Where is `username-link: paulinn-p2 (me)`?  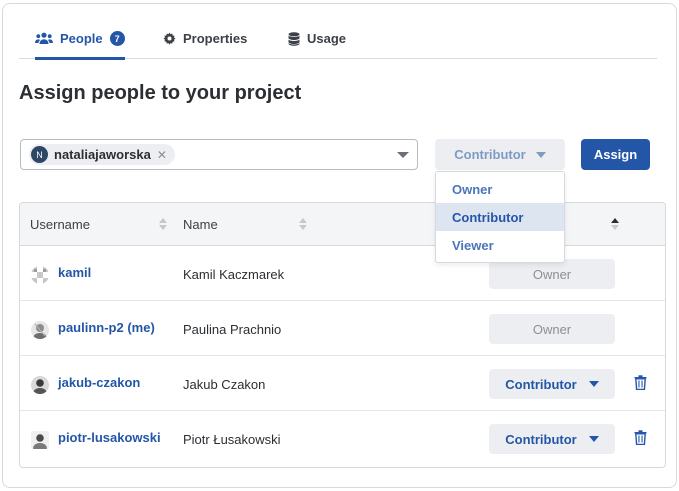 username-link: paulinn-p2 (me) is located at coordinates (106, 327).